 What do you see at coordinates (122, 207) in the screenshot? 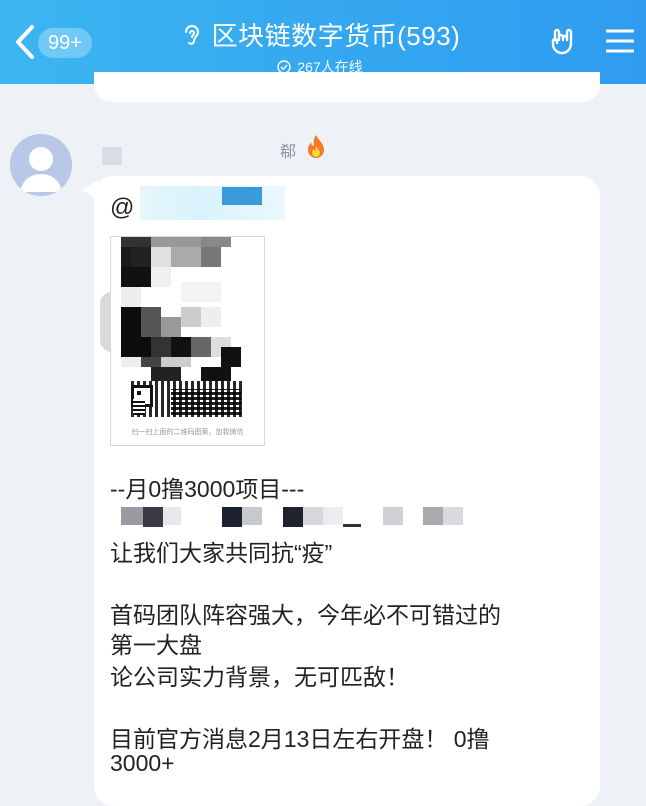
I see `mention-at: @` at bounding box center [122, 207].